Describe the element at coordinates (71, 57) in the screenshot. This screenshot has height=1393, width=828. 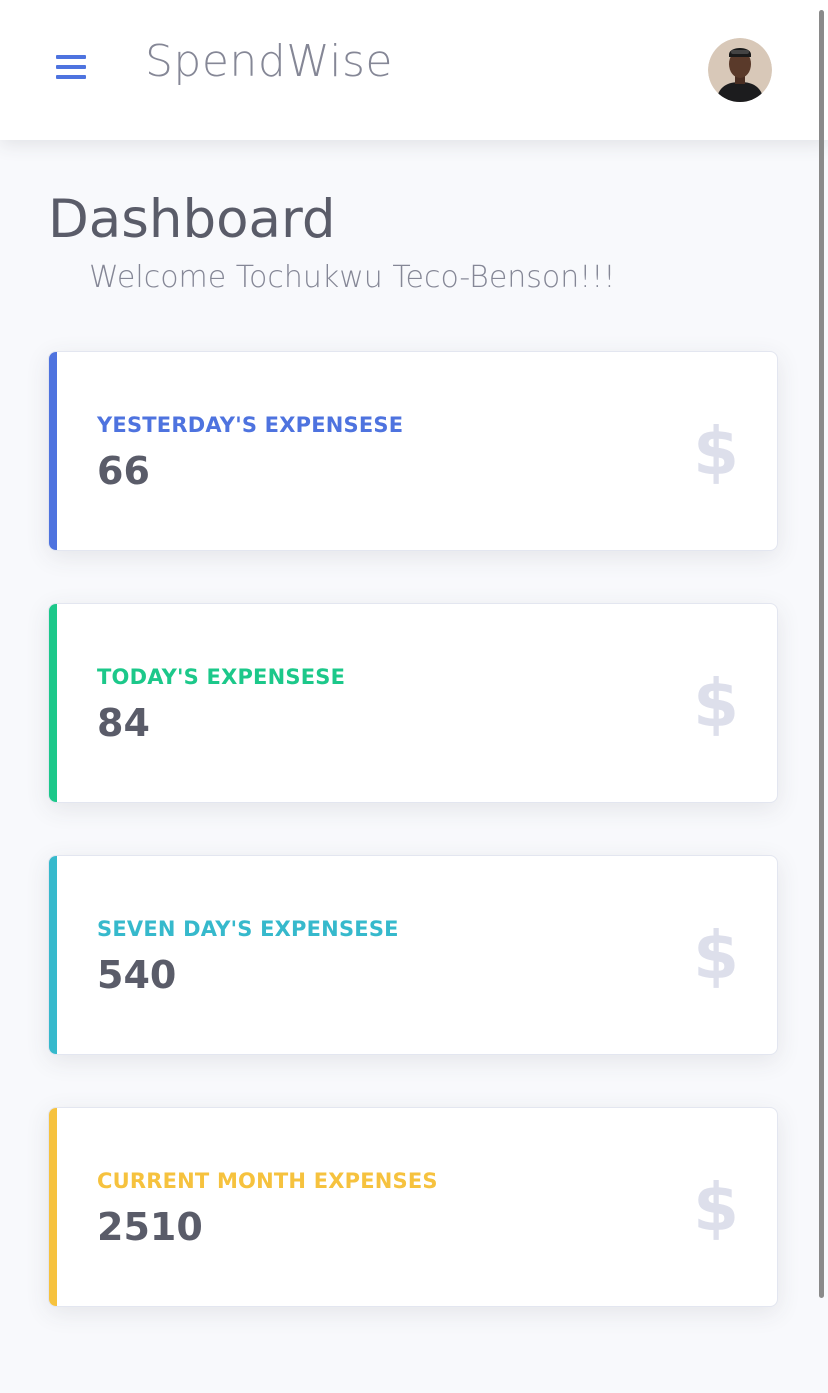
I see `menu-bar-top` at that location.